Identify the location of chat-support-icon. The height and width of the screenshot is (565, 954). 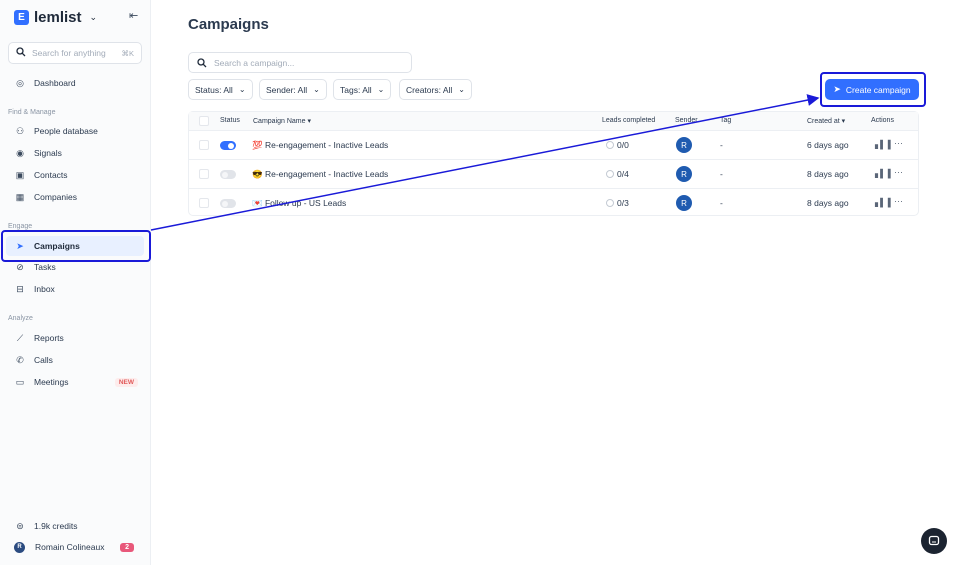
(934, 541).